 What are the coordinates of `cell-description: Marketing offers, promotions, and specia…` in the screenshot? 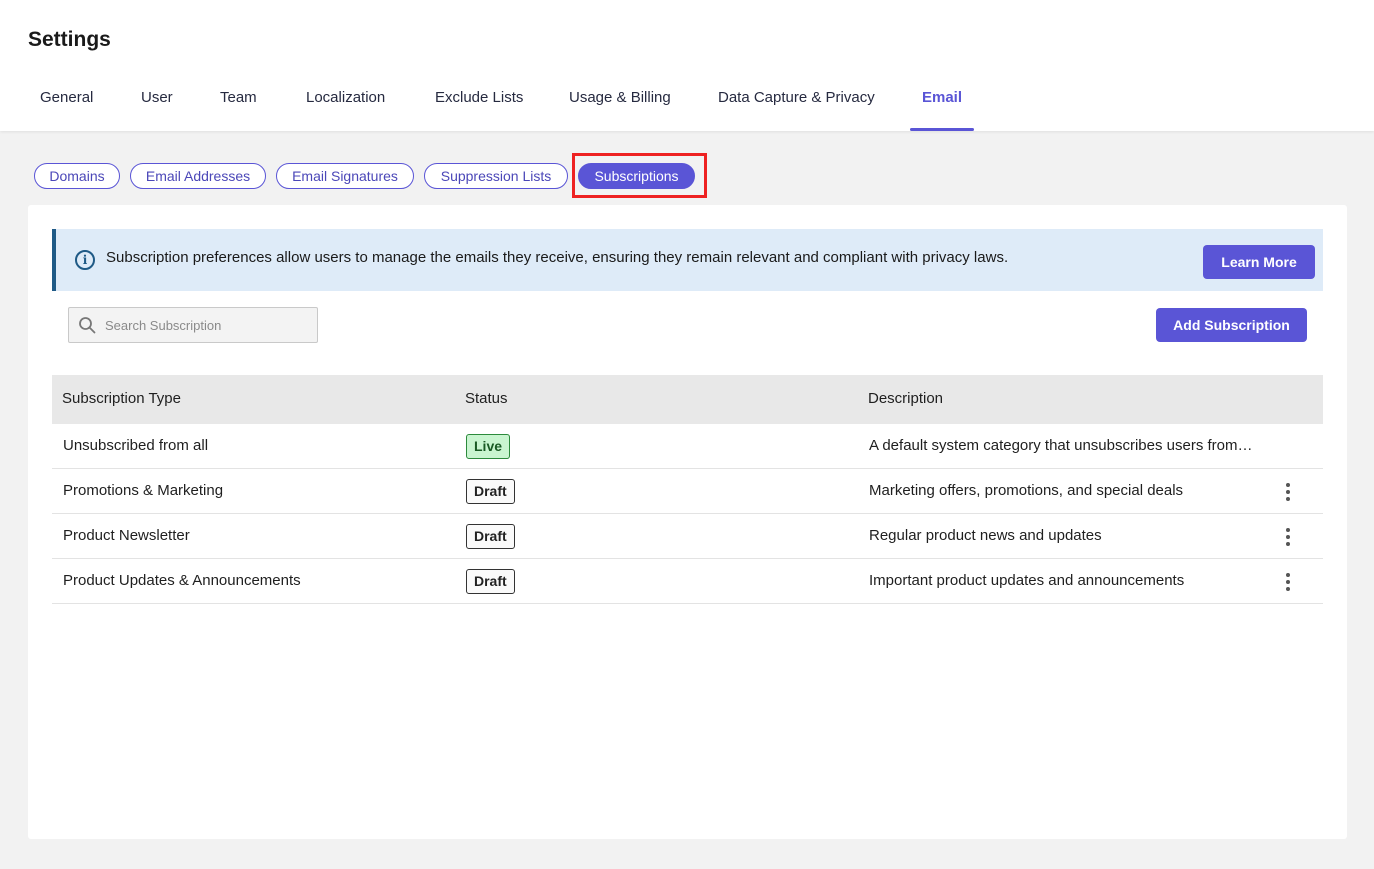 It's located at (1026, 490).